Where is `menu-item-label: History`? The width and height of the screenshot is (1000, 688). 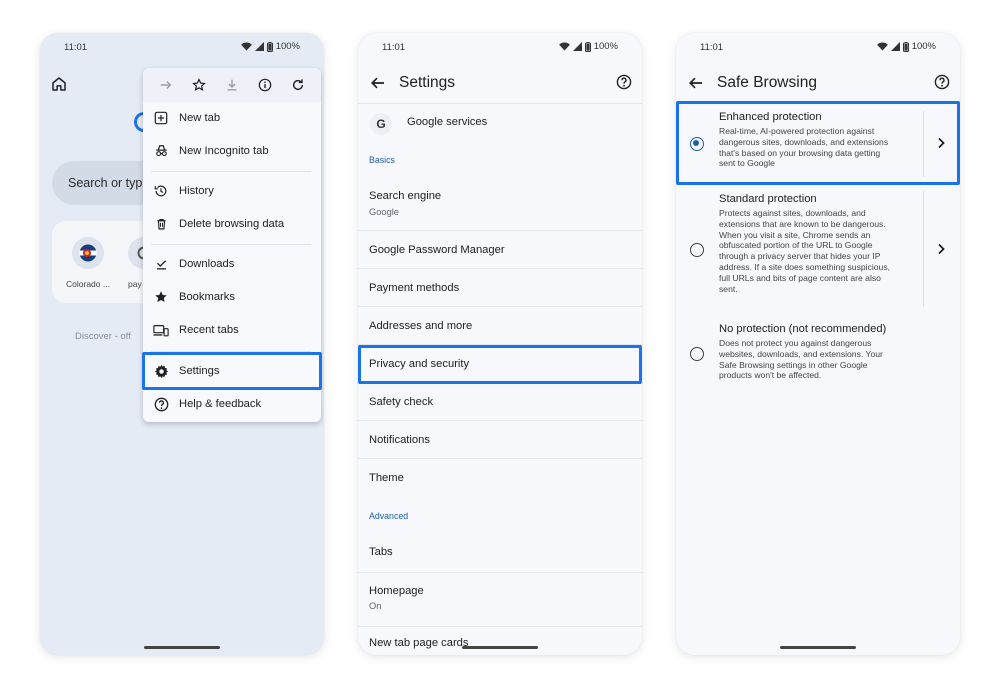 menu-item-label: History is located at coordinates (196, 191).